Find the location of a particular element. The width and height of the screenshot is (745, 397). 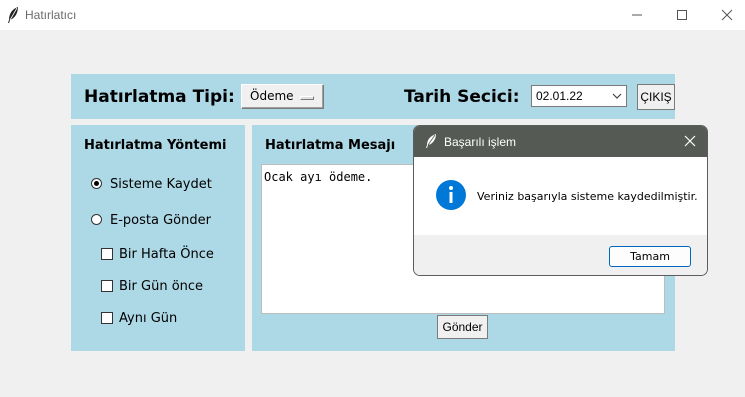

checkbox-one-day-before is located at coordinates (107, 286).